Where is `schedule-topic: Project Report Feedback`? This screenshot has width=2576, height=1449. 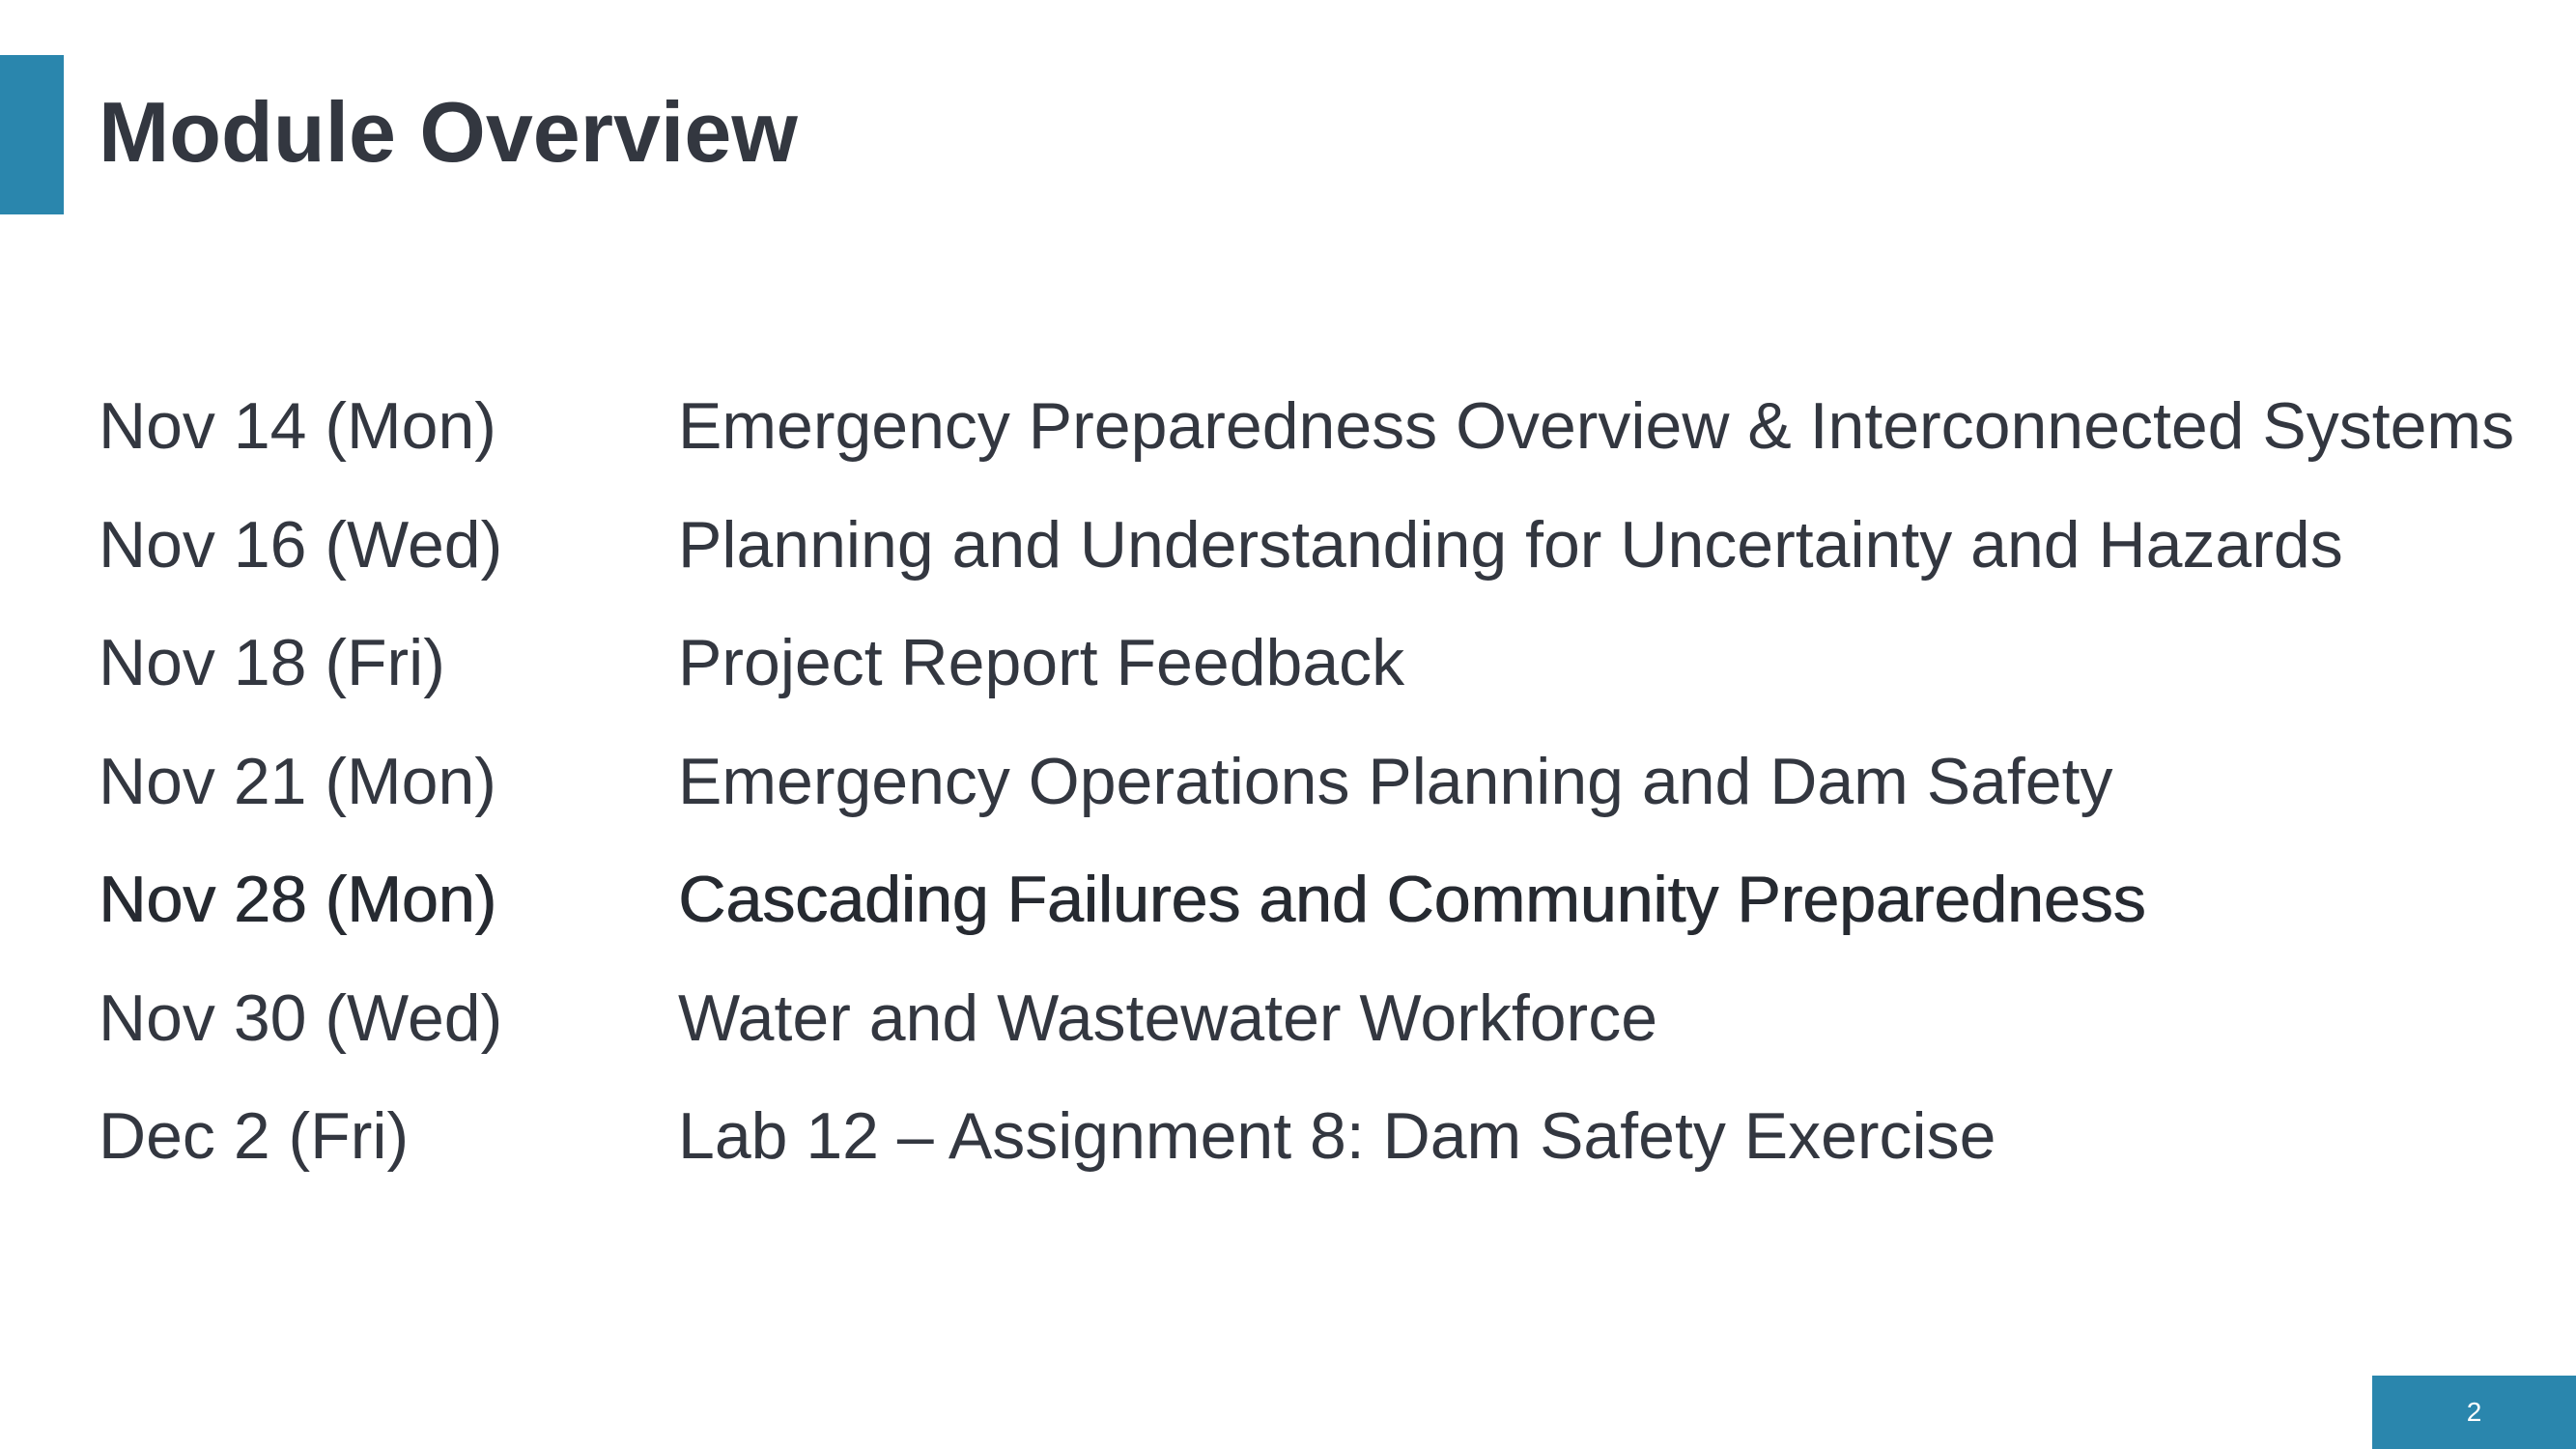 schedule-topic: Project Report Feedback is located at coordinates (1041, 662).